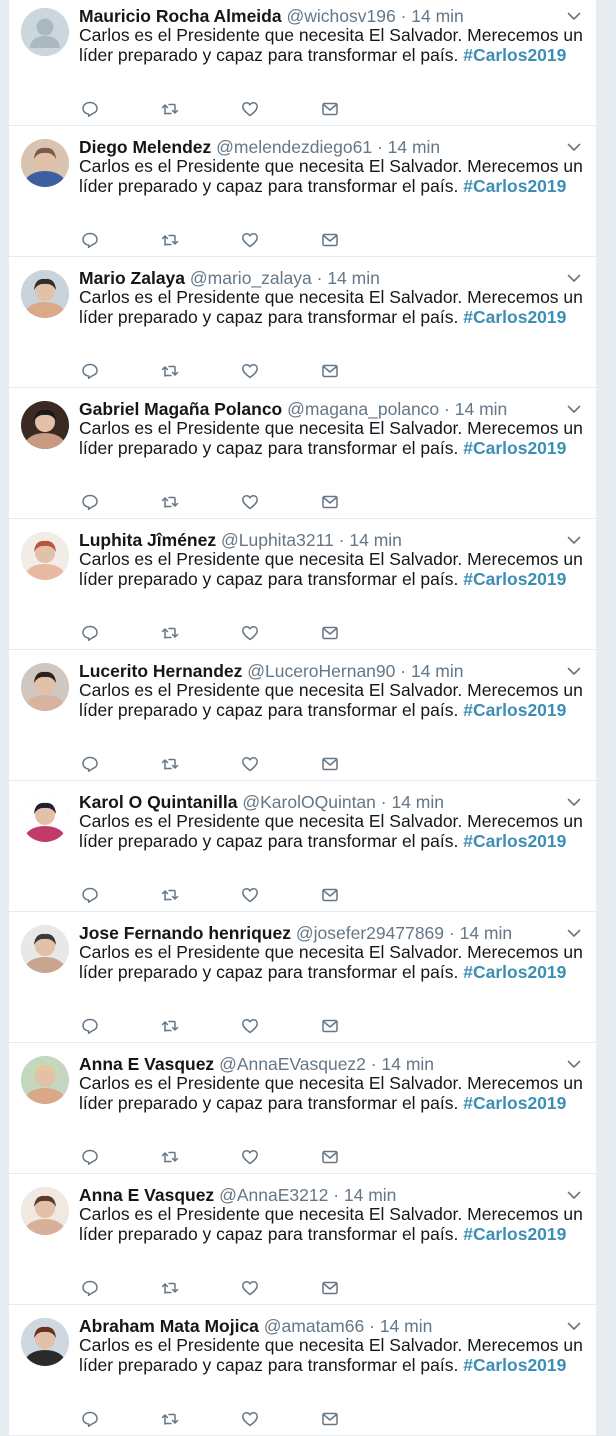  What do you see at coordinates (185, 933) in the screenshot?
I see `author-name: Jose Fernando henriquez` at bounding box center [185, 933].